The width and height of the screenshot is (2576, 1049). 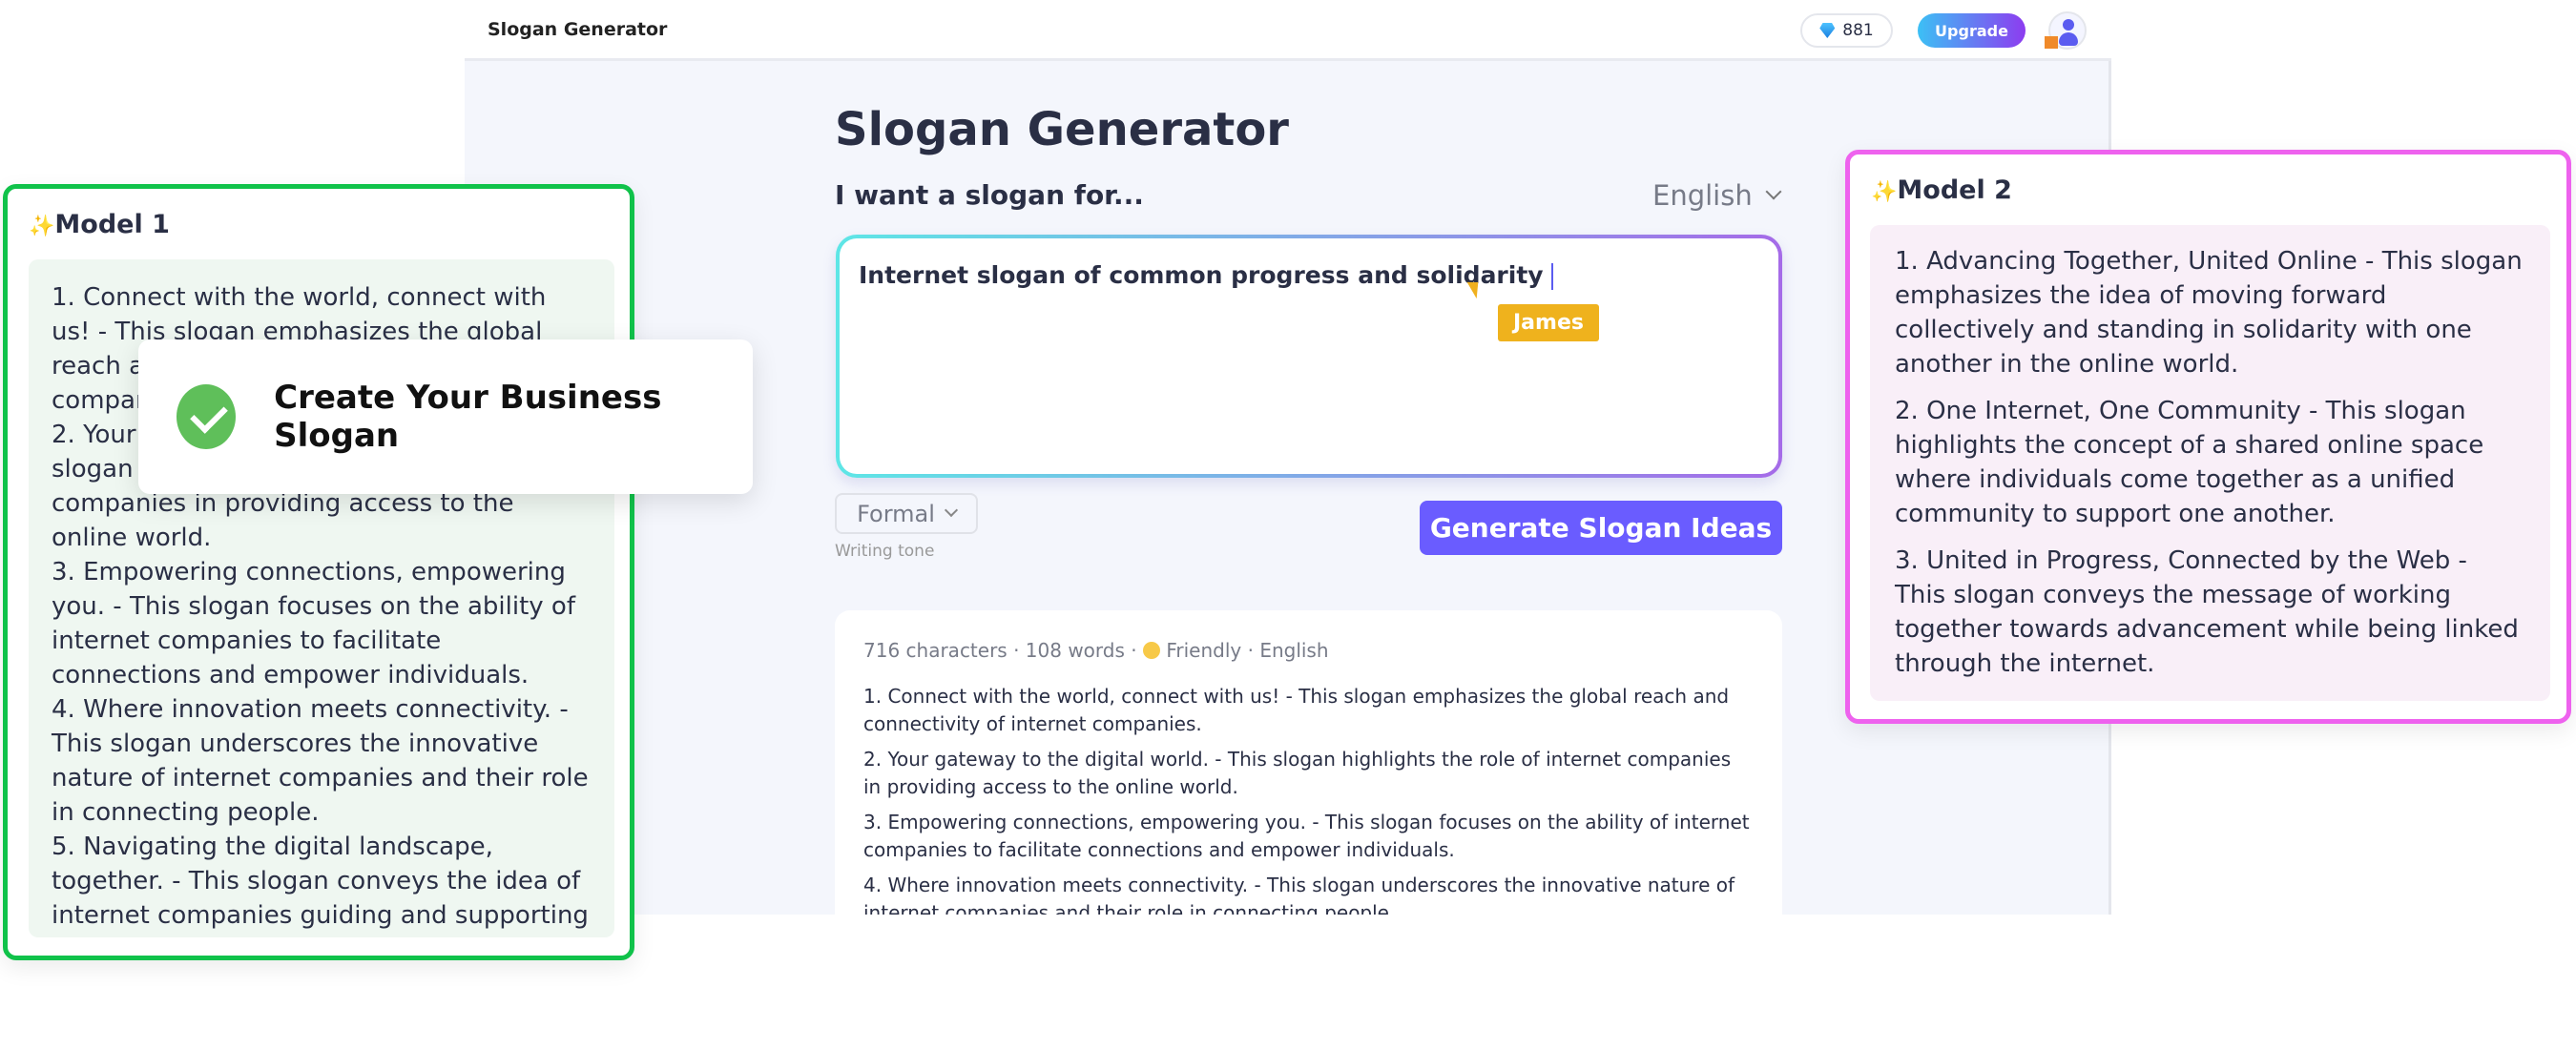 I want to click on language-select: English, so click(x=1717, y=195).